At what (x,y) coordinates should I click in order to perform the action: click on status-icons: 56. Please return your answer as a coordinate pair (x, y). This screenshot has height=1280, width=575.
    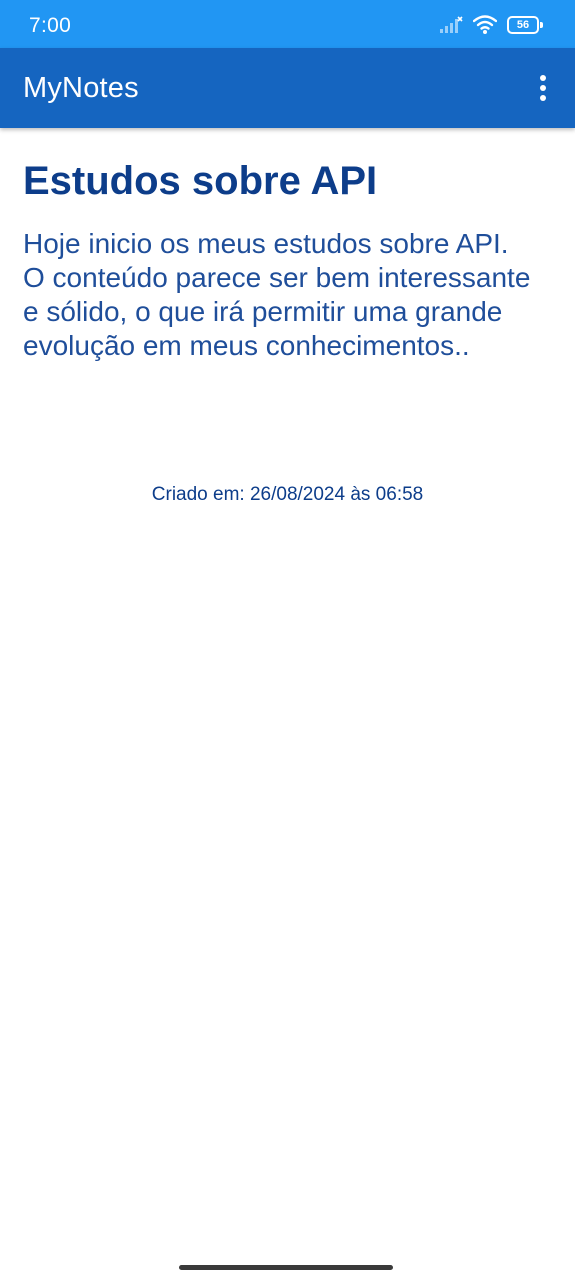
    Looking at the image, I should click on (491, 25).